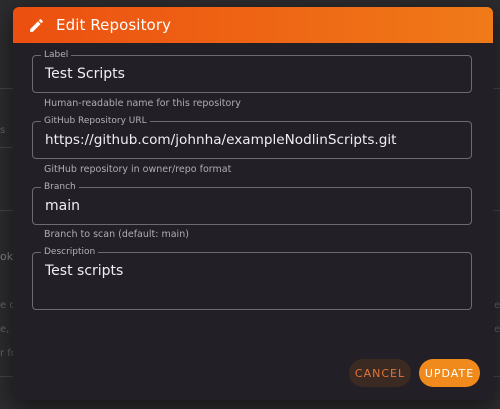 This screenshot has width=500, height=409. I want to click on branch-field: Branch main, so click(252, 203).